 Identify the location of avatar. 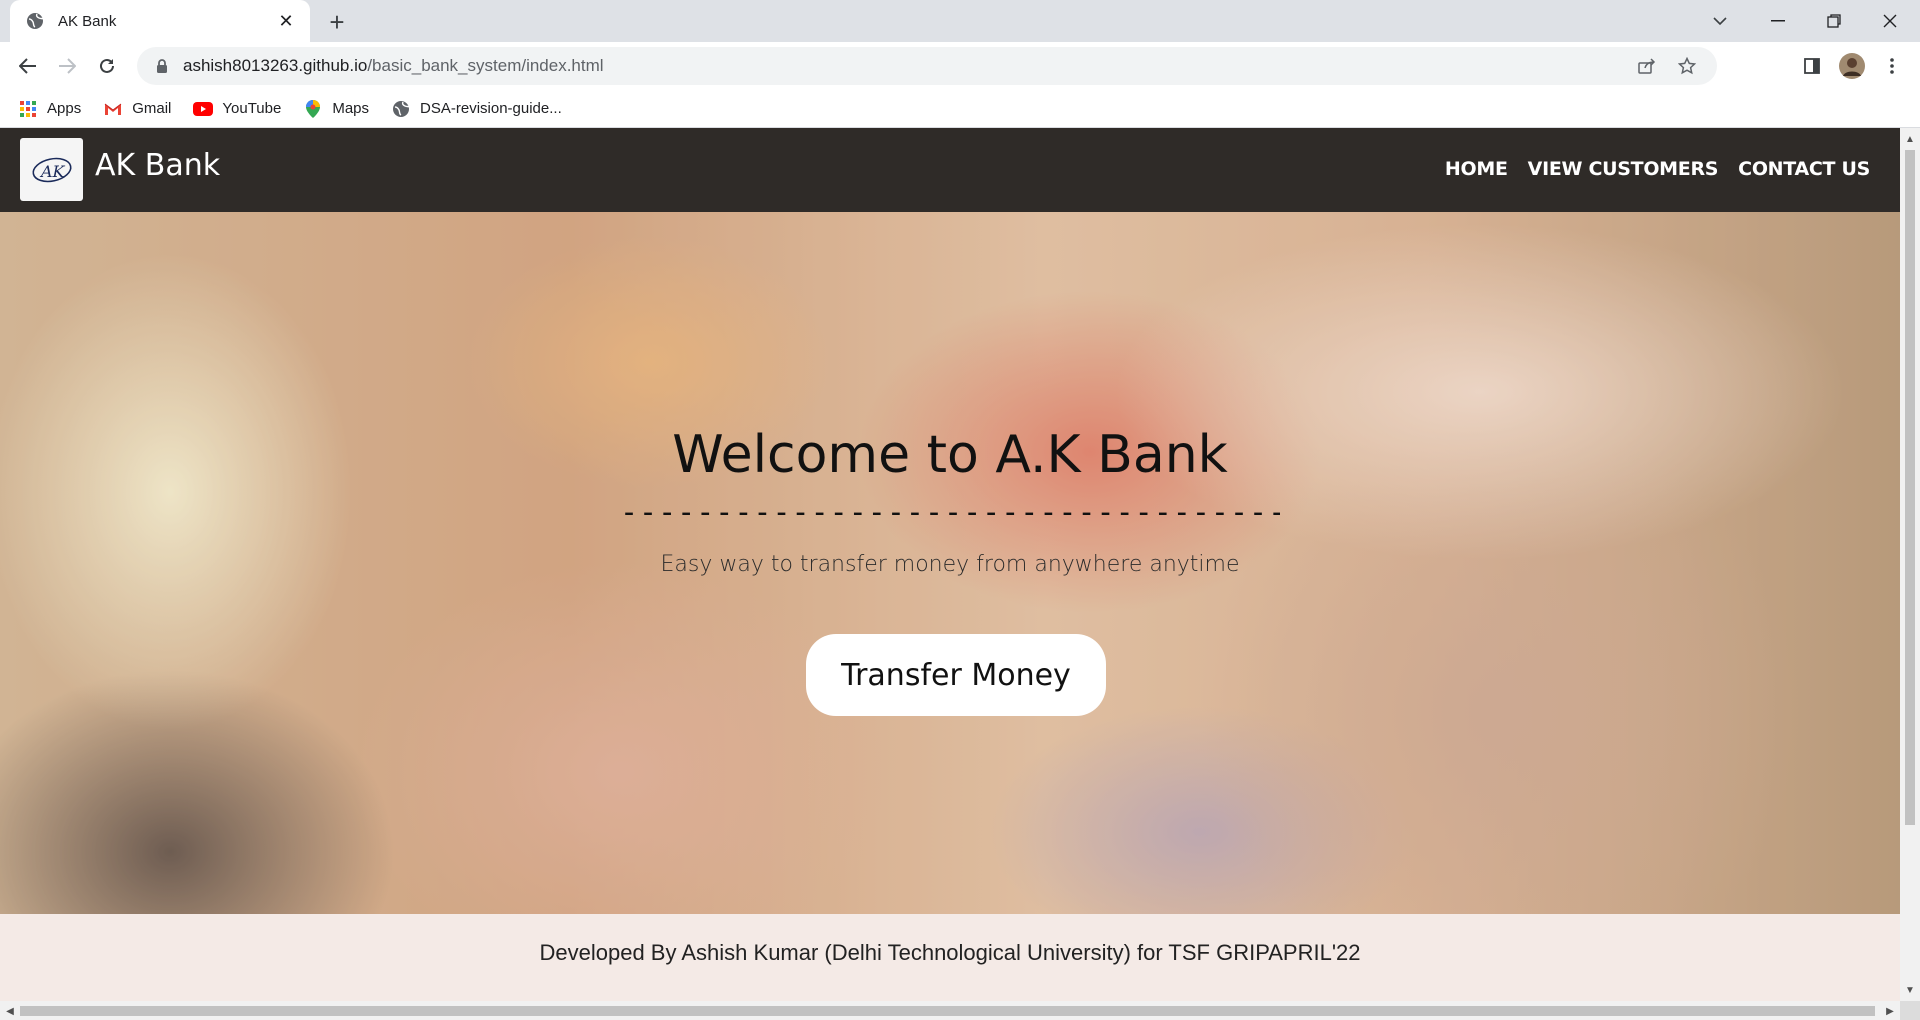
(1852, 66).